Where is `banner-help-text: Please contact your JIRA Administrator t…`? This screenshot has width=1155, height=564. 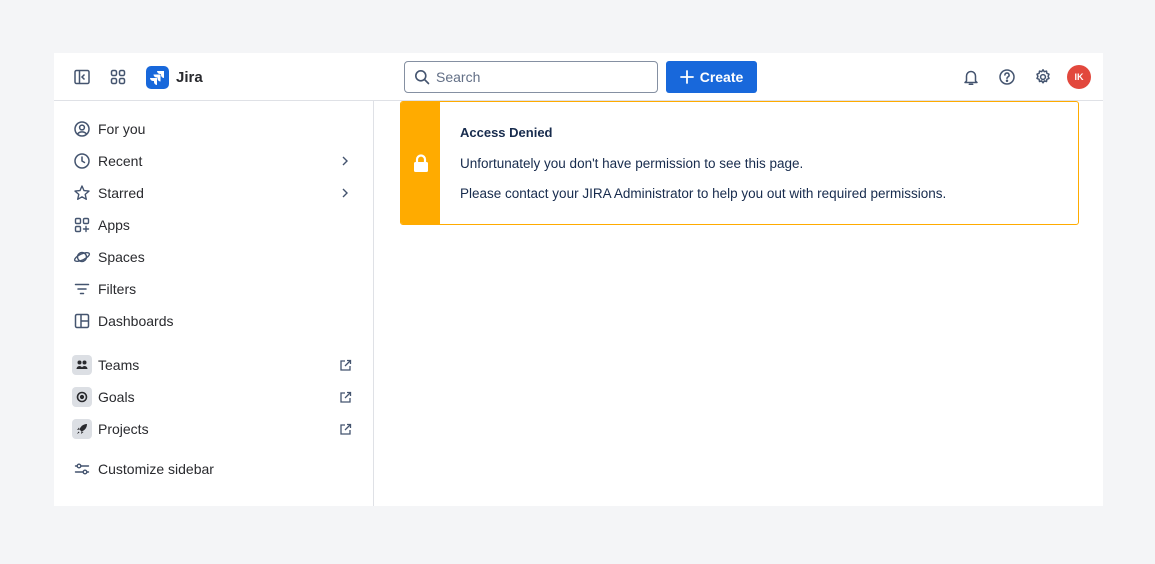
banner-help-text: Please contact your JIRA Administrator t… is located at coordinates (703, 193).